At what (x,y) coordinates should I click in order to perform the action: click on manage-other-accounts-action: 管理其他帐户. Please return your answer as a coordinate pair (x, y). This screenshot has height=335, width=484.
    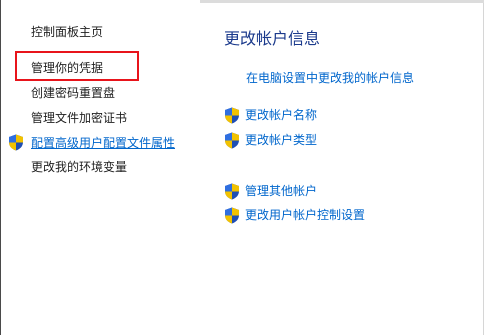
    Looking at the image, I should click on (270, 191).